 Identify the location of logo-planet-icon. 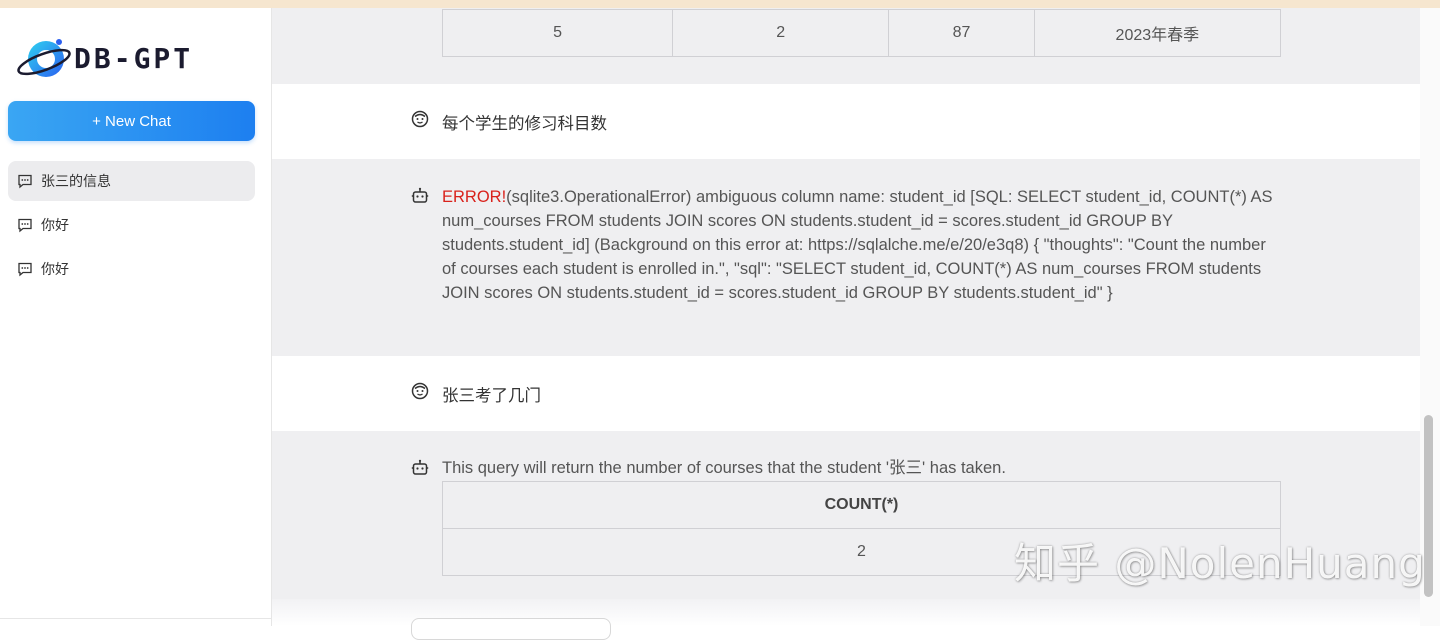
(44, 58).